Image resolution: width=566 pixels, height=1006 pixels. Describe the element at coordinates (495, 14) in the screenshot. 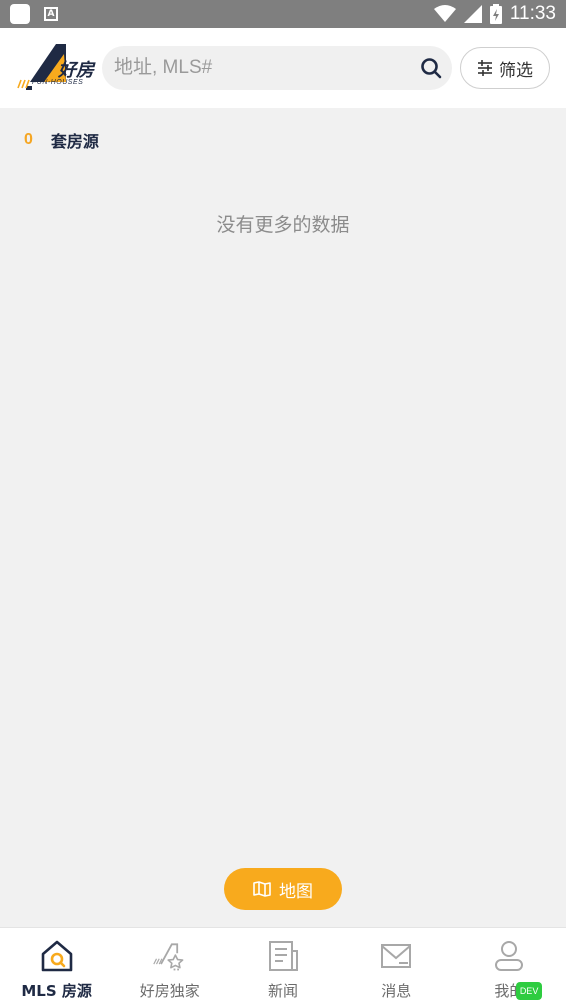

I see `battery-icon` at that location.